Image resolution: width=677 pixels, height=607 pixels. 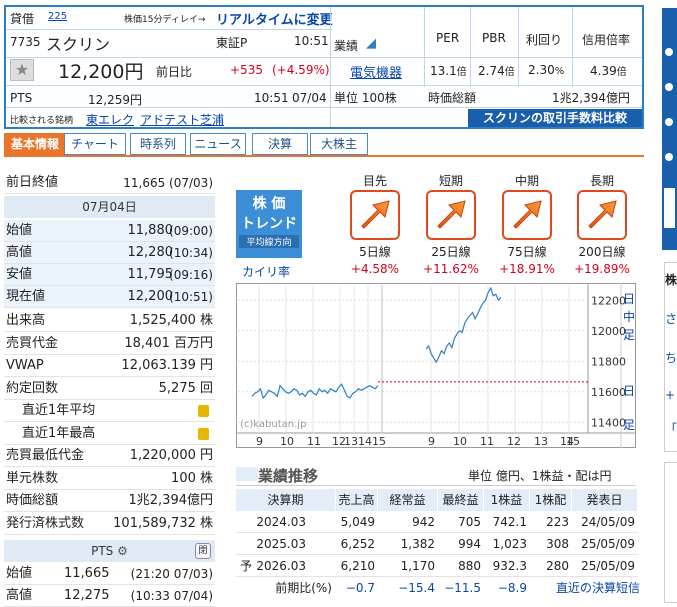 What do you see at coordinates (110, 119) in the screenshot?
I see `compare-item-1: 東エレク` at bounding box center [110, 119].